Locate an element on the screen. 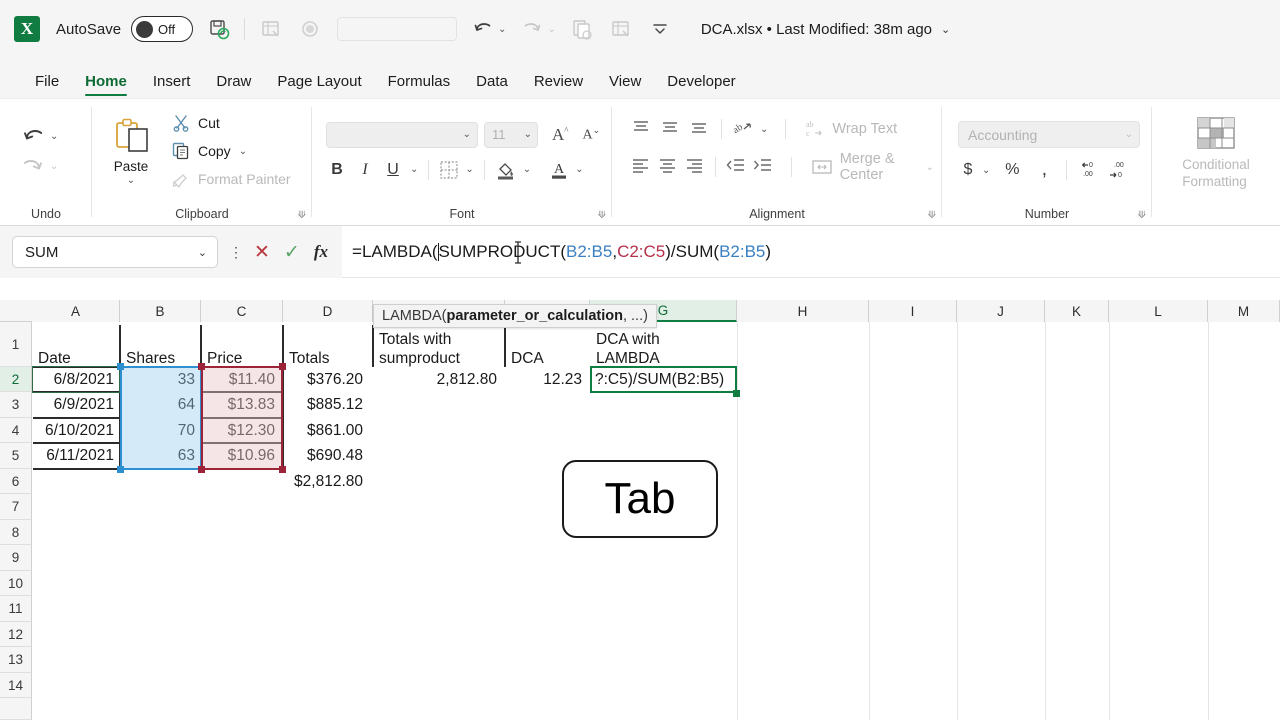 The height and width of the screenshot is (720, 1280). column-header-h: H is located at coordinates (803, 311).